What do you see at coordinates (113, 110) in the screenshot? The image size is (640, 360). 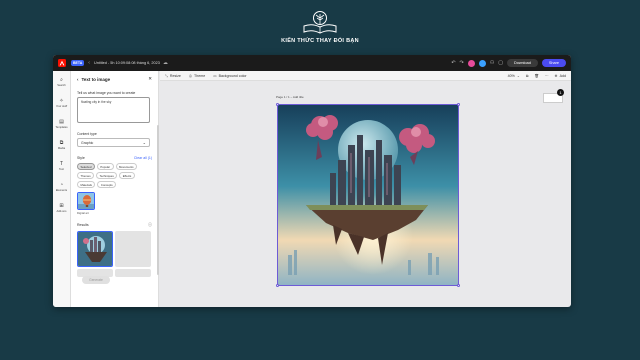 I see `prompt-textarea: floating city in the sky` at bounding box center [113, 110].